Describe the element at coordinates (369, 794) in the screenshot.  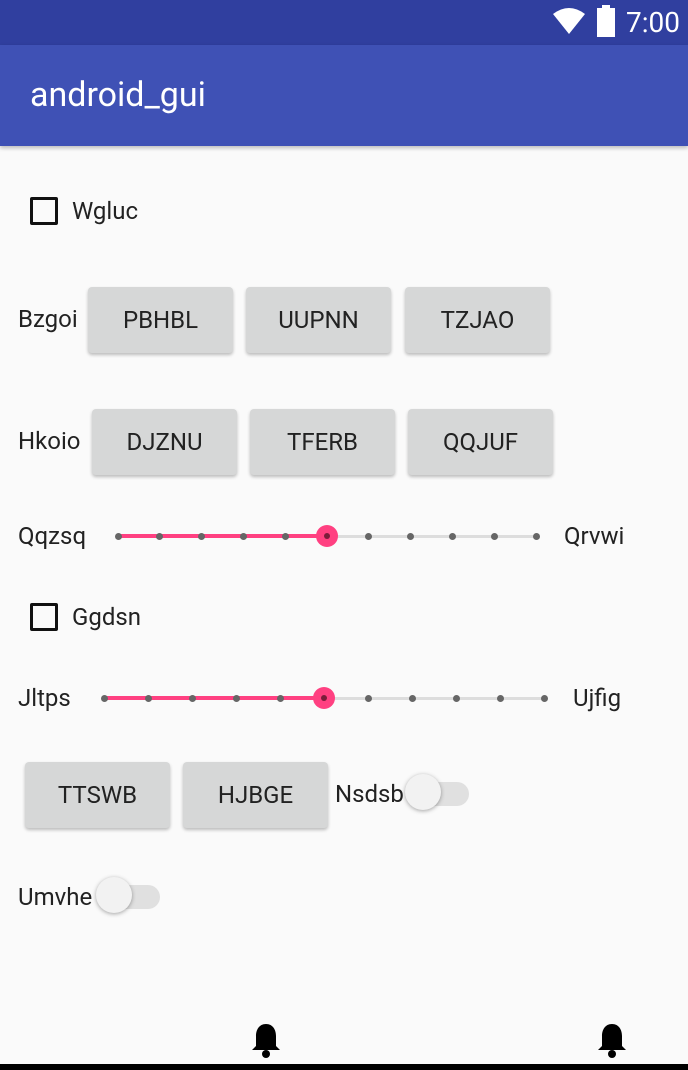
I see `switch-label-nsdsb: Nsdsb` at that location.